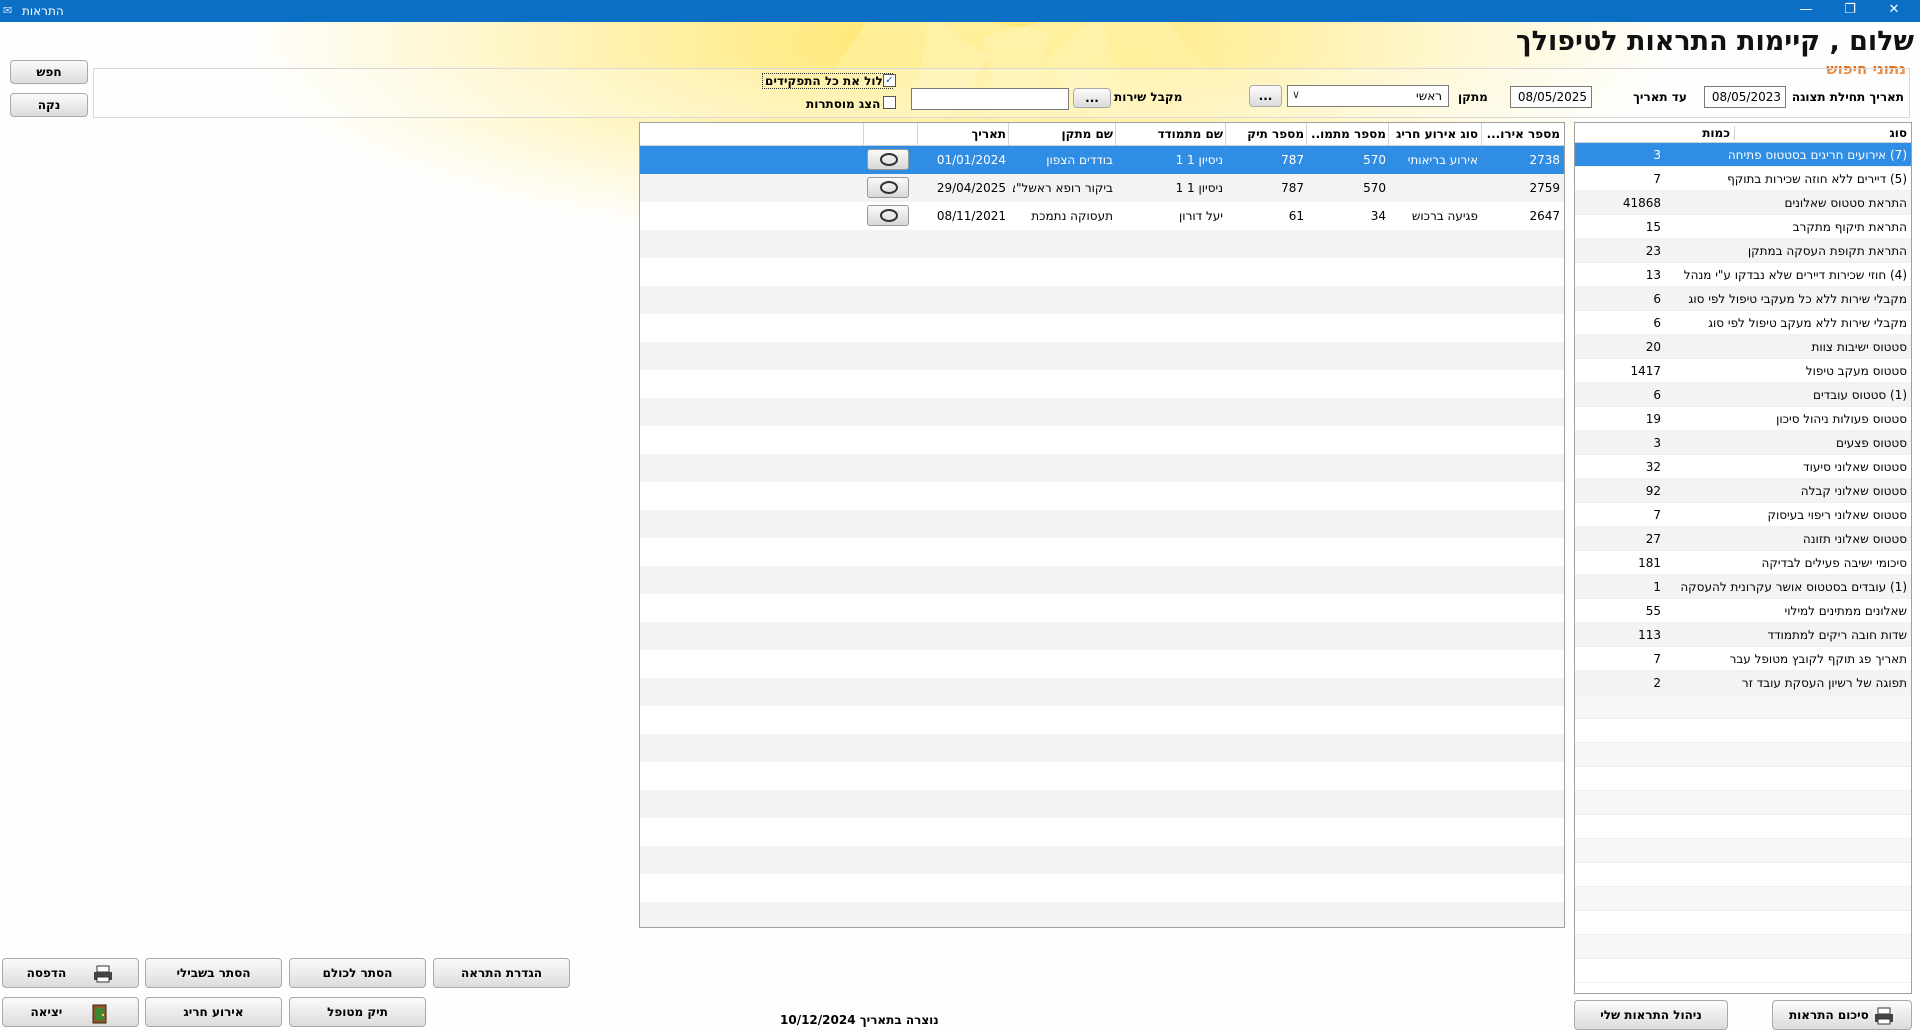 The width and height of the screenshot is (1920, 1032). What do you see at coordinates (1854, 539) in the screenshot?
I see `summary-item-name: סטטוס שאלוני תזונה` at bounding box center [1854, 539].